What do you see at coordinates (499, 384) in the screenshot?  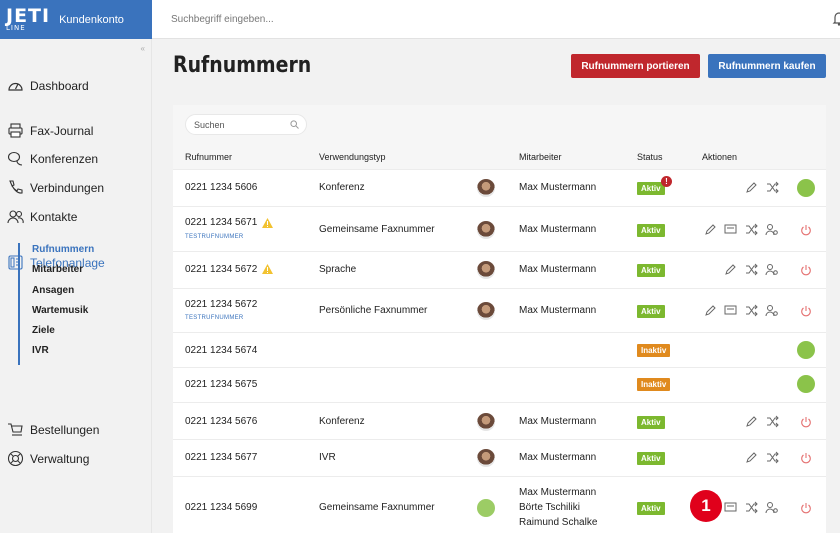 I see `table-row: 0221 1234 5675 Inaktiv` at bounding box center [499, 384].